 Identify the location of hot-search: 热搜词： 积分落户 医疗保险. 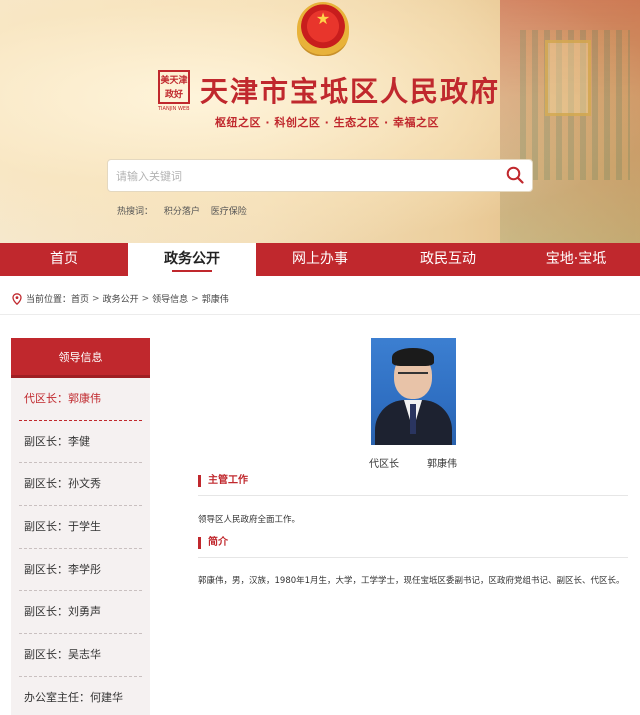
(186, 210).